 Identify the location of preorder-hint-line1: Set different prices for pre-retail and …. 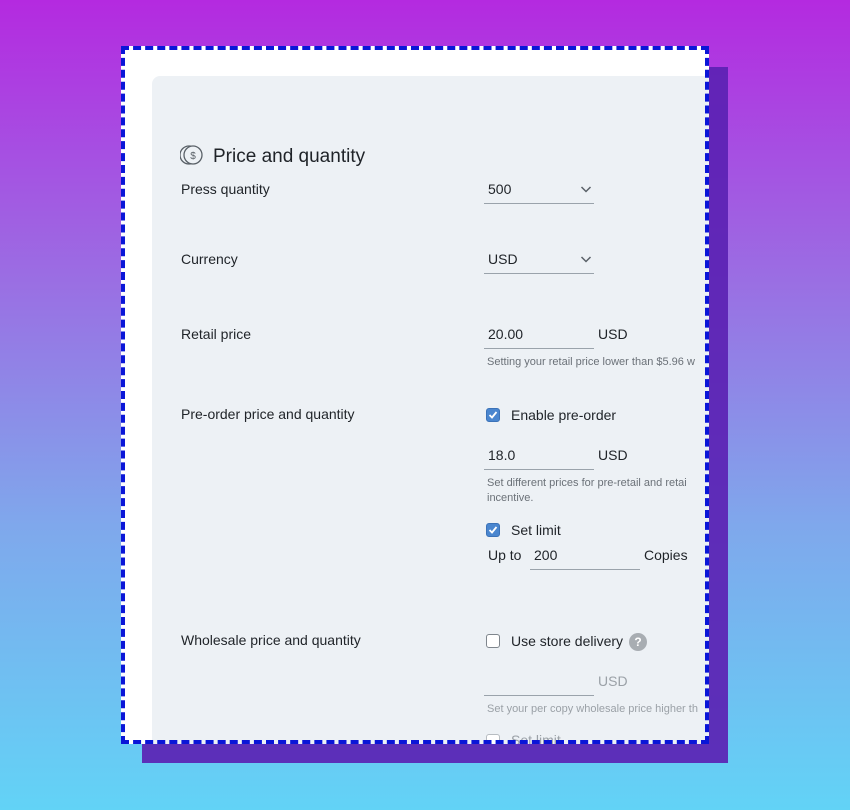
(587, 483).